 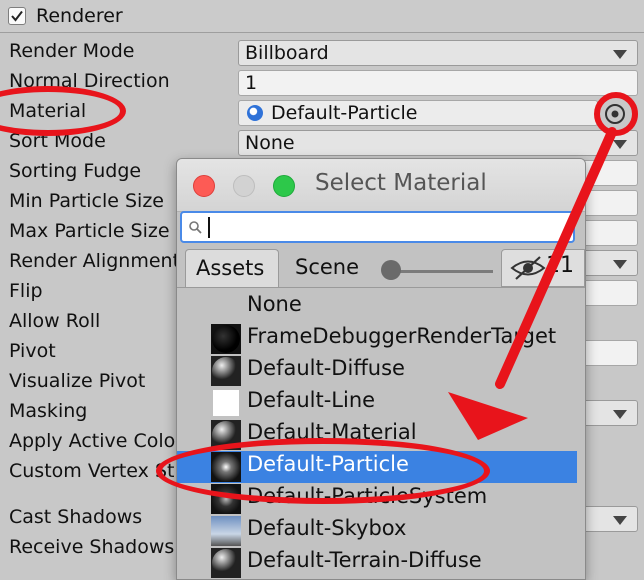 What do you see at coordinates (532, 283) in the screenshot?
I see `annotation-arrow` at bounding box center [532, 283].